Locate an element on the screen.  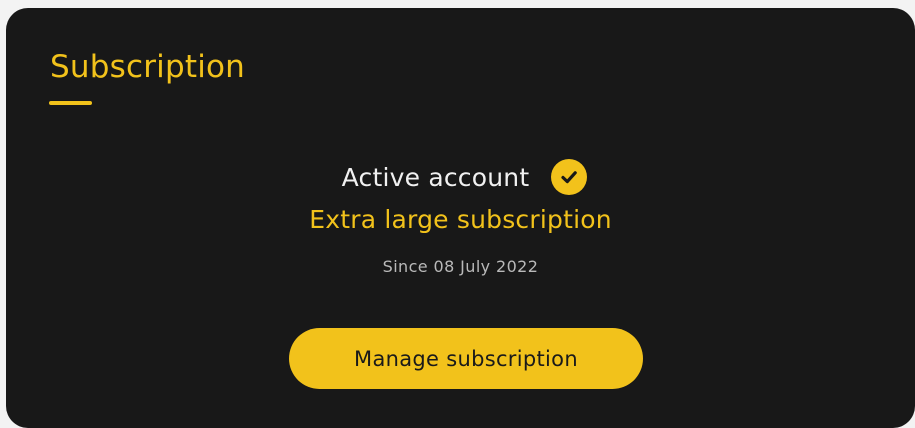
account-status-label: Active account is located at coordinates (435, 177).